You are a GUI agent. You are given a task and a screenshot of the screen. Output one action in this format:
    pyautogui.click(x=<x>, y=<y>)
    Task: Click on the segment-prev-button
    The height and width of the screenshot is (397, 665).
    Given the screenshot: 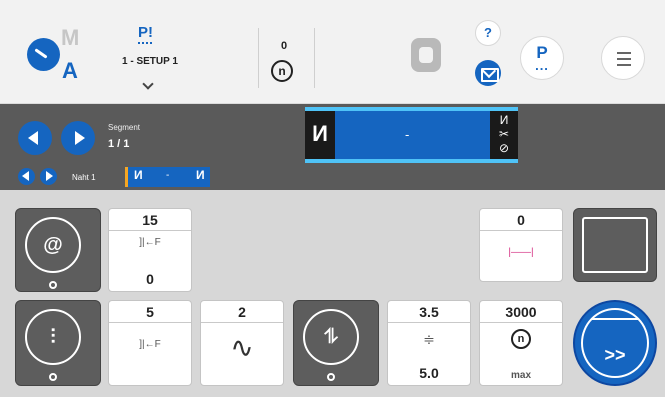 What is the action you would take?
    pyautogui.click(x=35, y=138)
    